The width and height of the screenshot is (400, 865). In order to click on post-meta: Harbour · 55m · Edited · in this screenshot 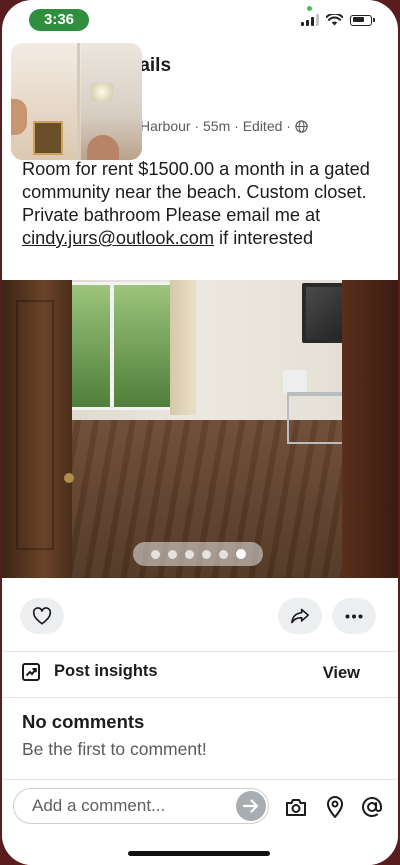, I will do `click(224, 126)`.